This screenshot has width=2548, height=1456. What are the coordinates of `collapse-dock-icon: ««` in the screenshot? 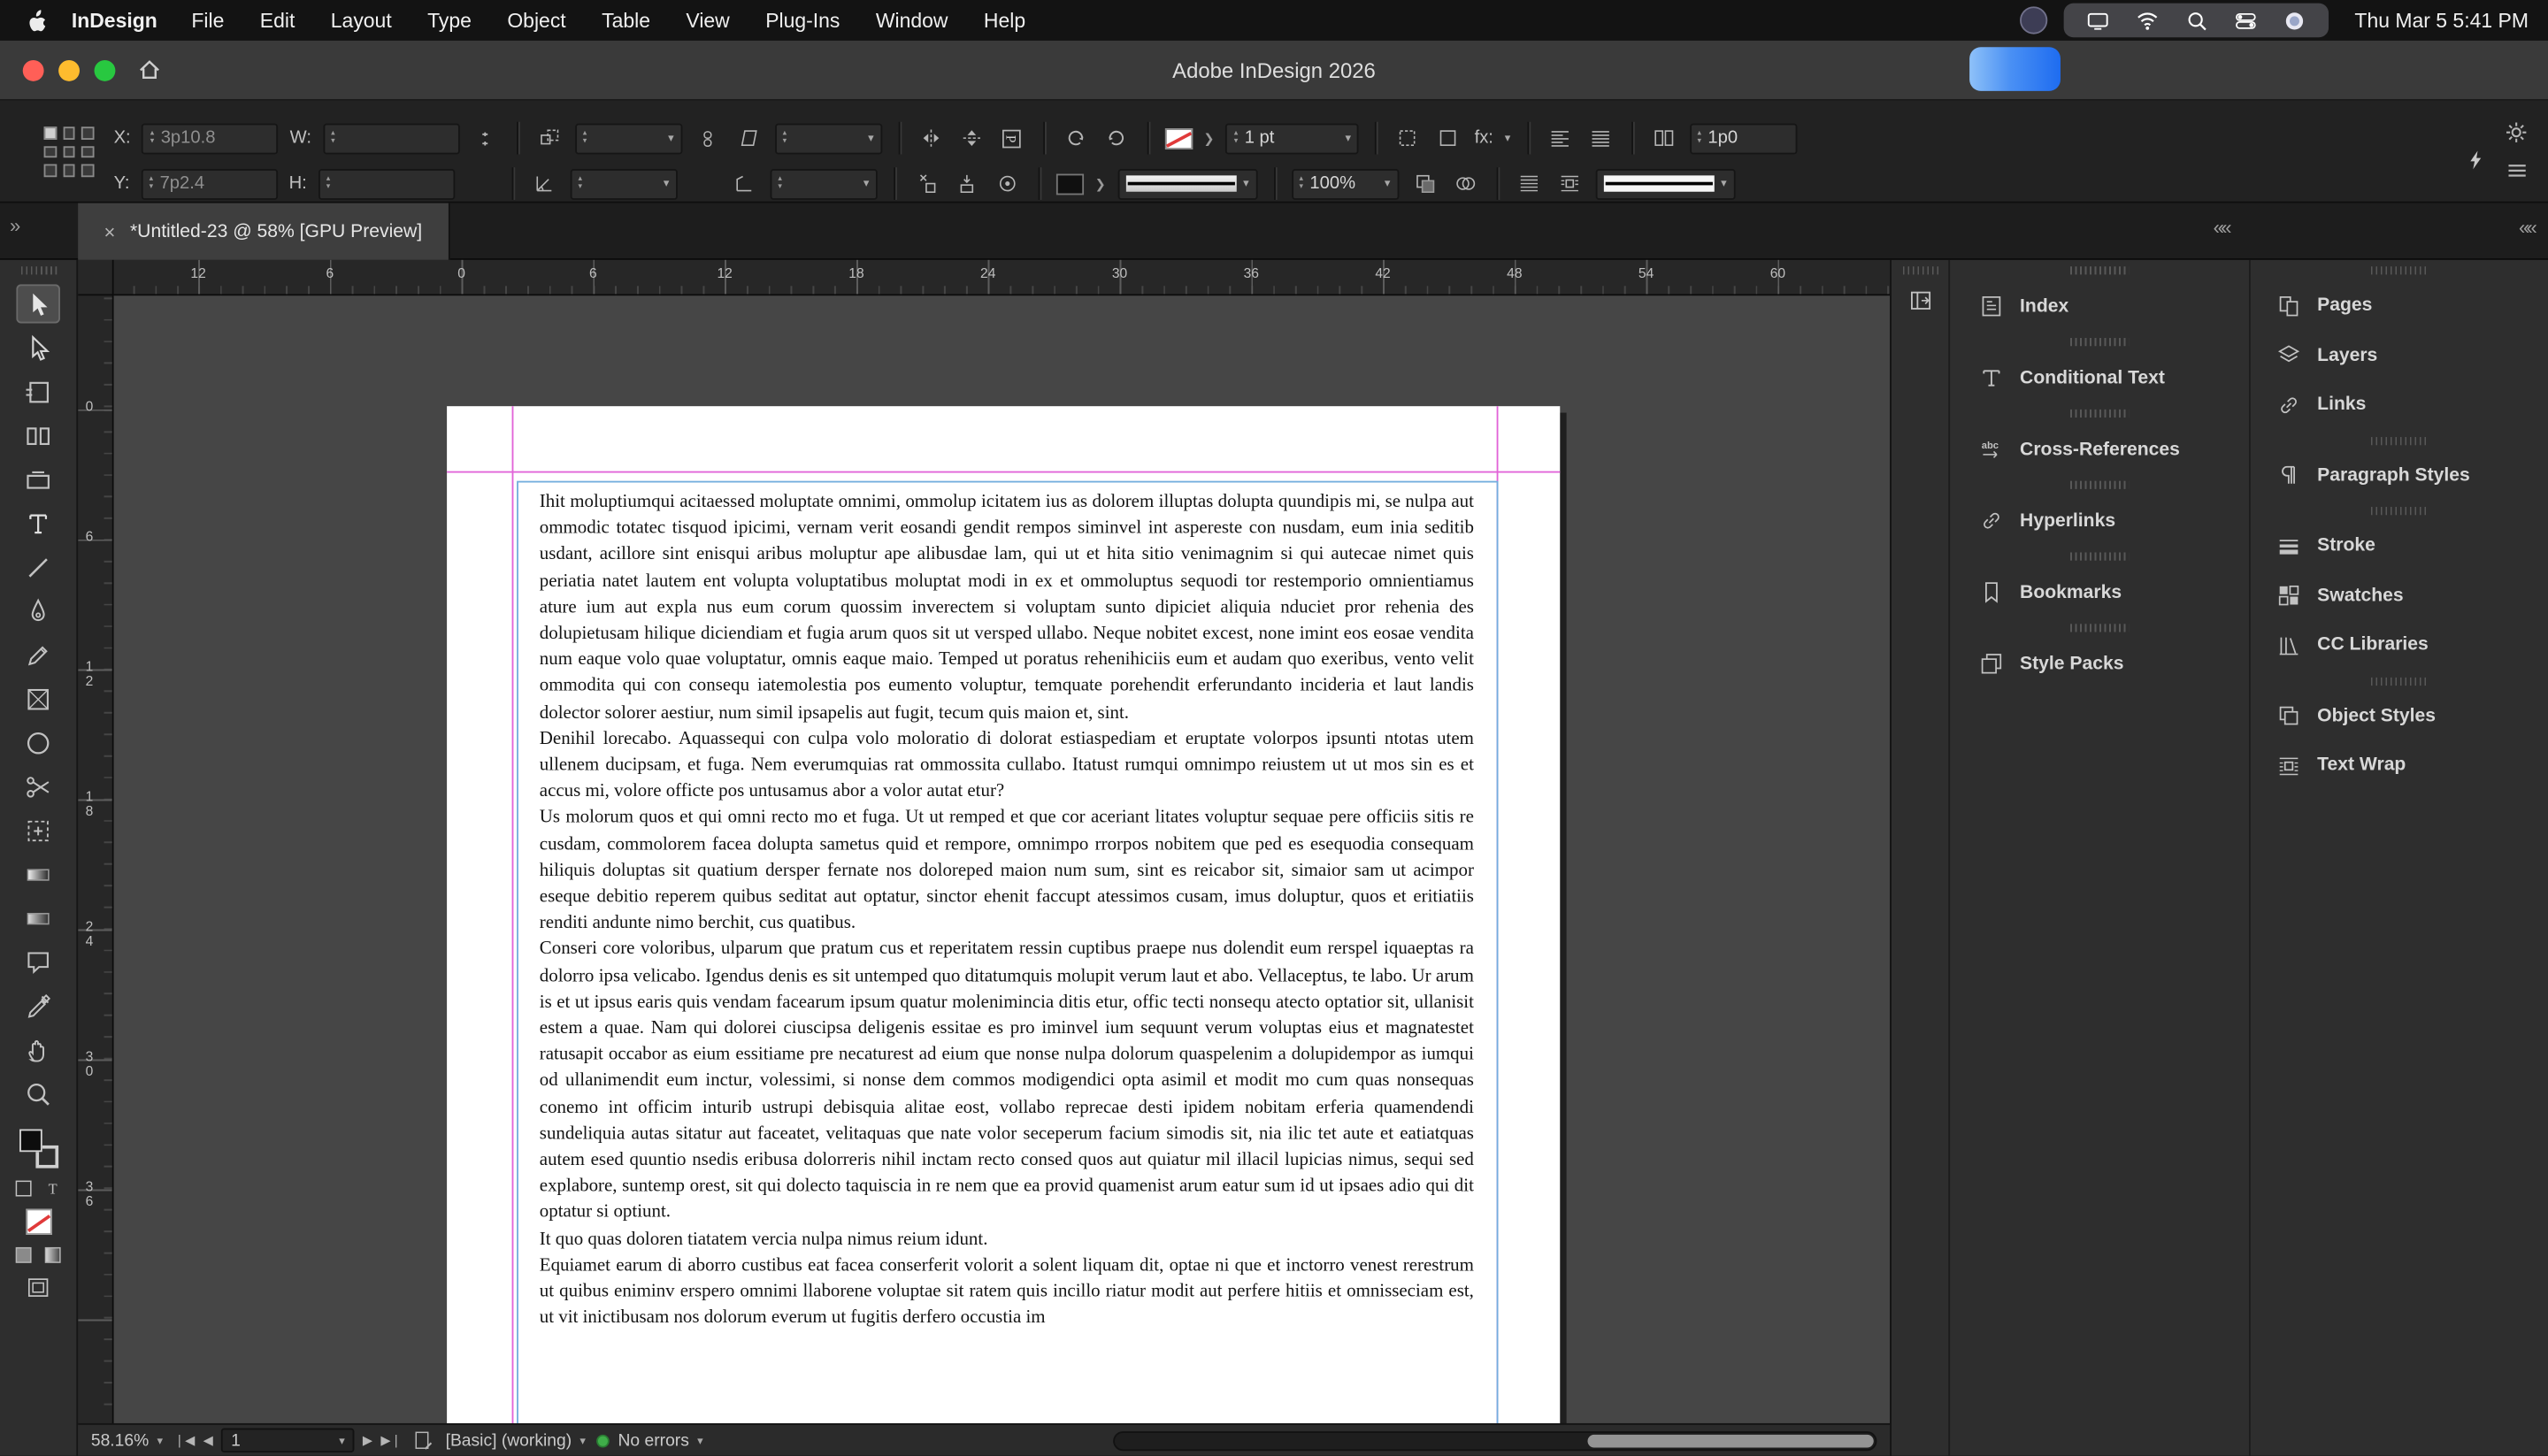 It's located at (2223, 227).